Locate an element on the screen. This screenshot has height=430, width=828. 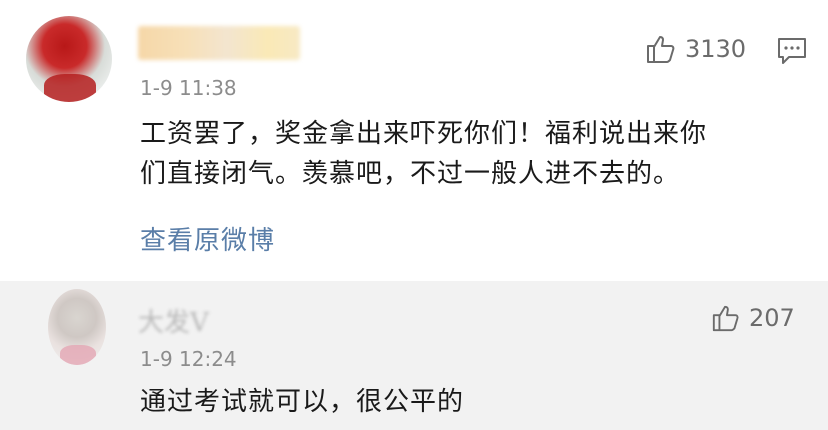
like-button: 3130 is located at coordinates (695, 49).